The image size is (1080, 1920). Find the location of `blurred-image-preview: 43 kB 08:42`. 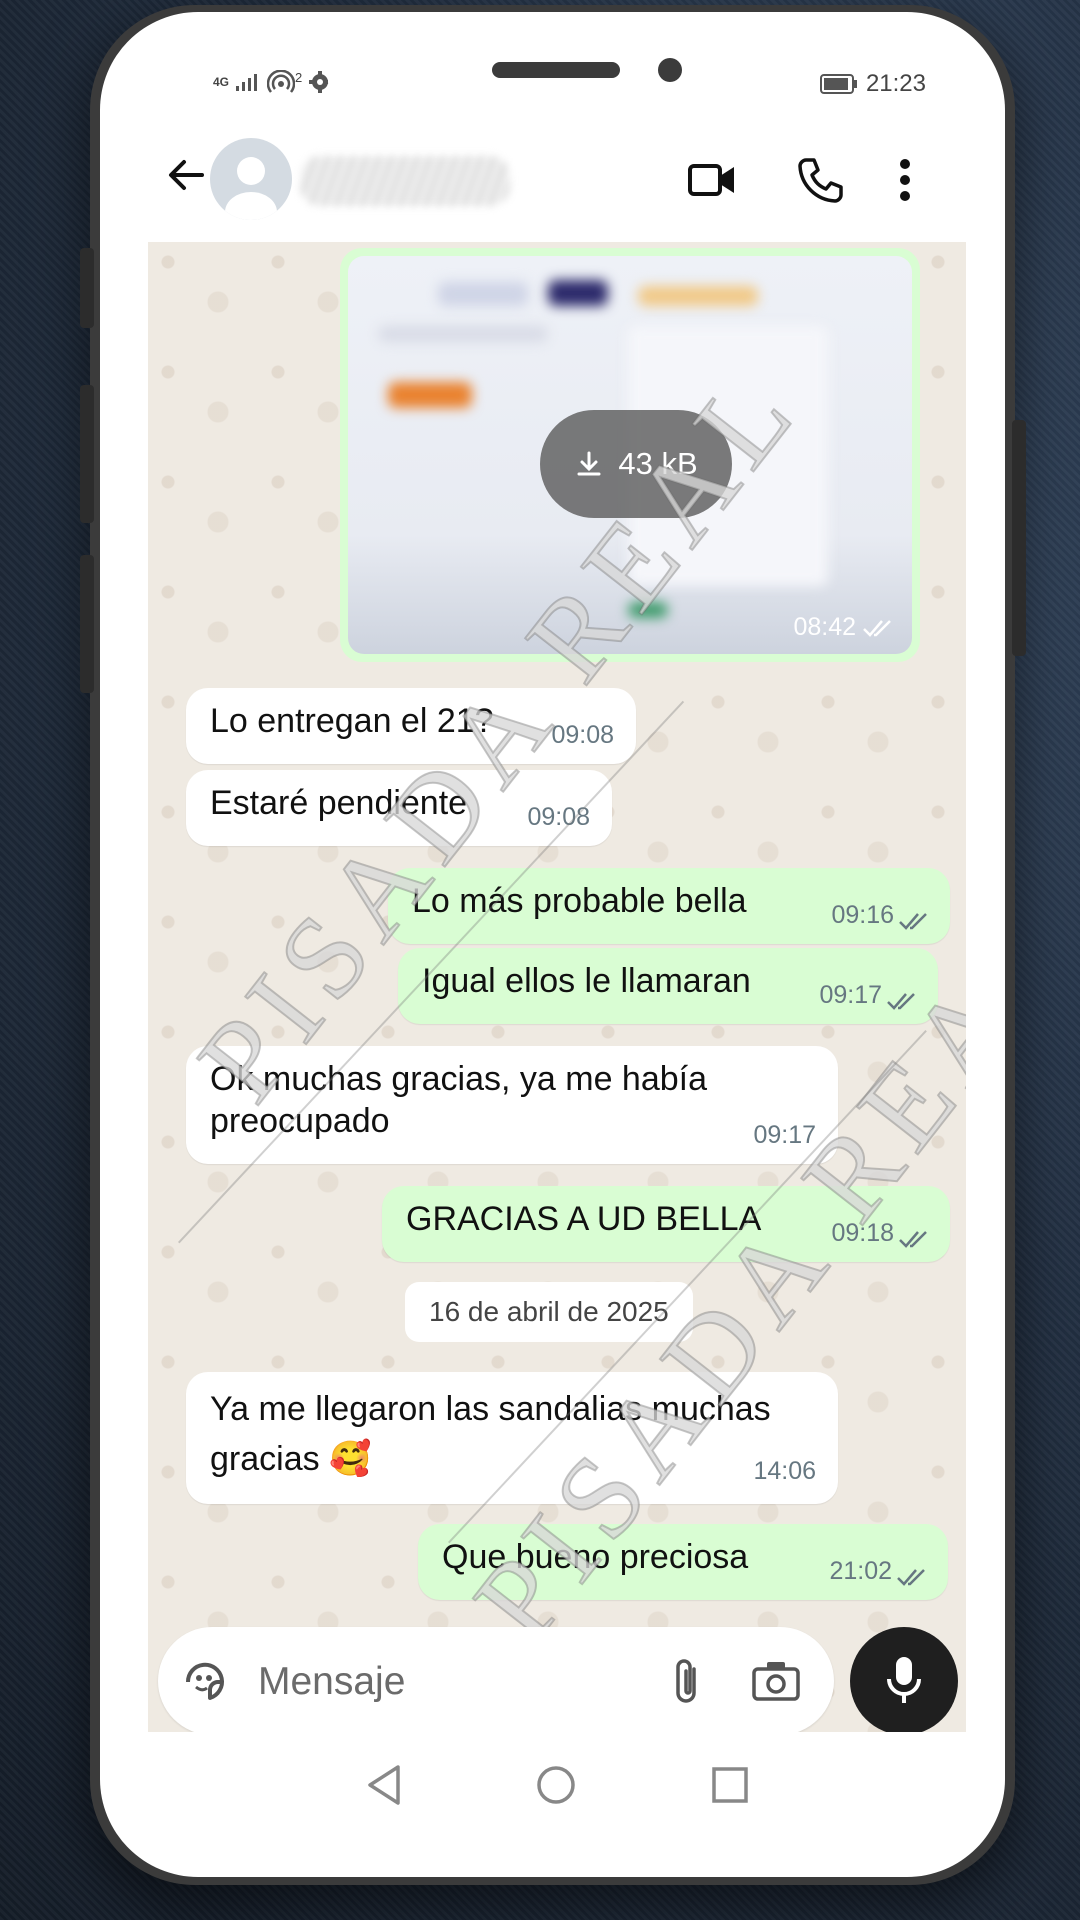

blurred-image-preview: 43 kB 08:42 is located at coordinates (630, 455).